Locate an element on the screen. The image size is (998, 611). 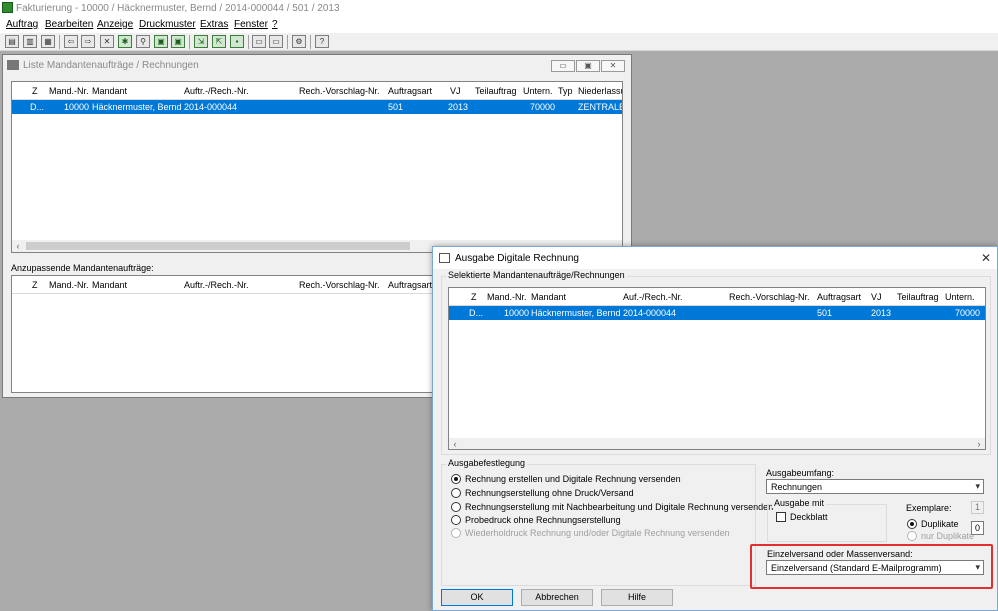
duplikate-count-field: 0 is located at coordinates (977, 528).